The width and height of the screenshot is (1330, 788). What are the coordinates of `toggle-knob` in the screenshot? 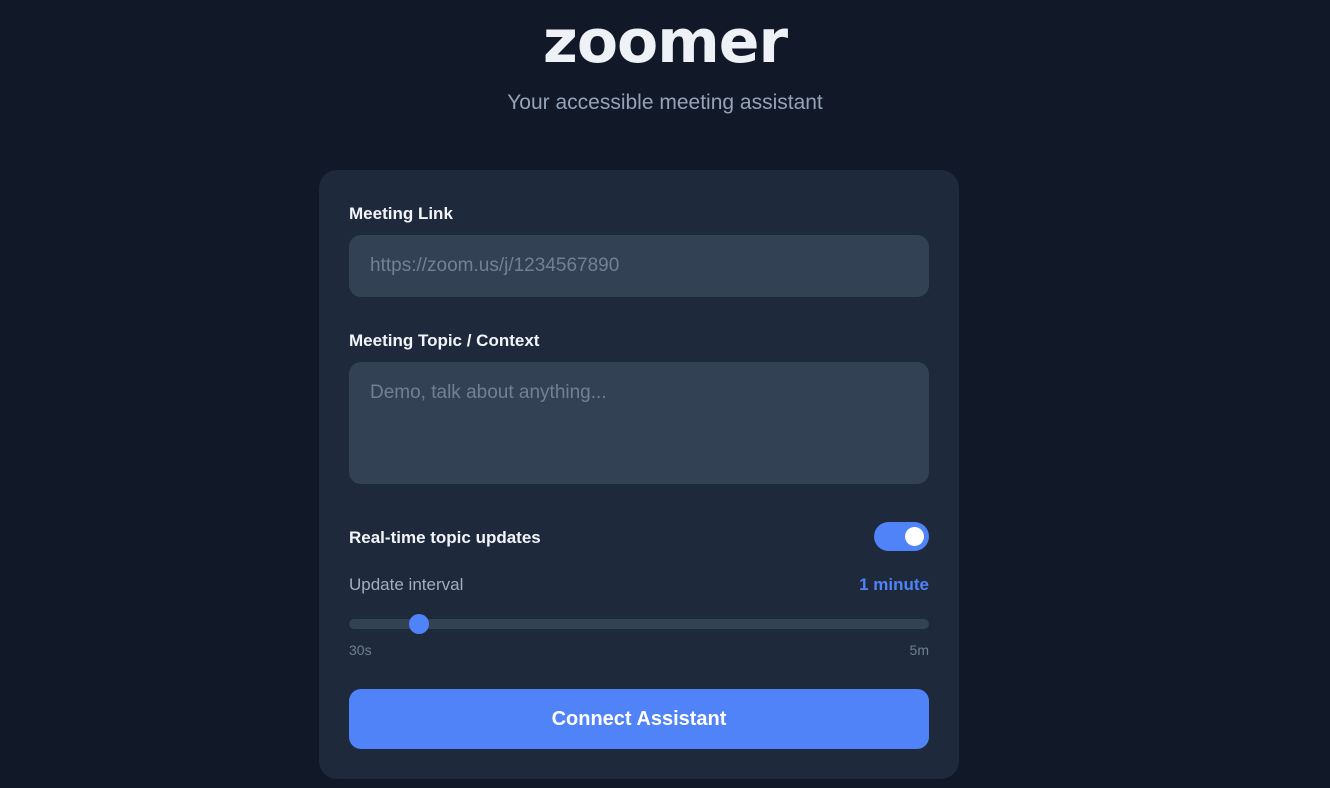 It's located at (914, 536).